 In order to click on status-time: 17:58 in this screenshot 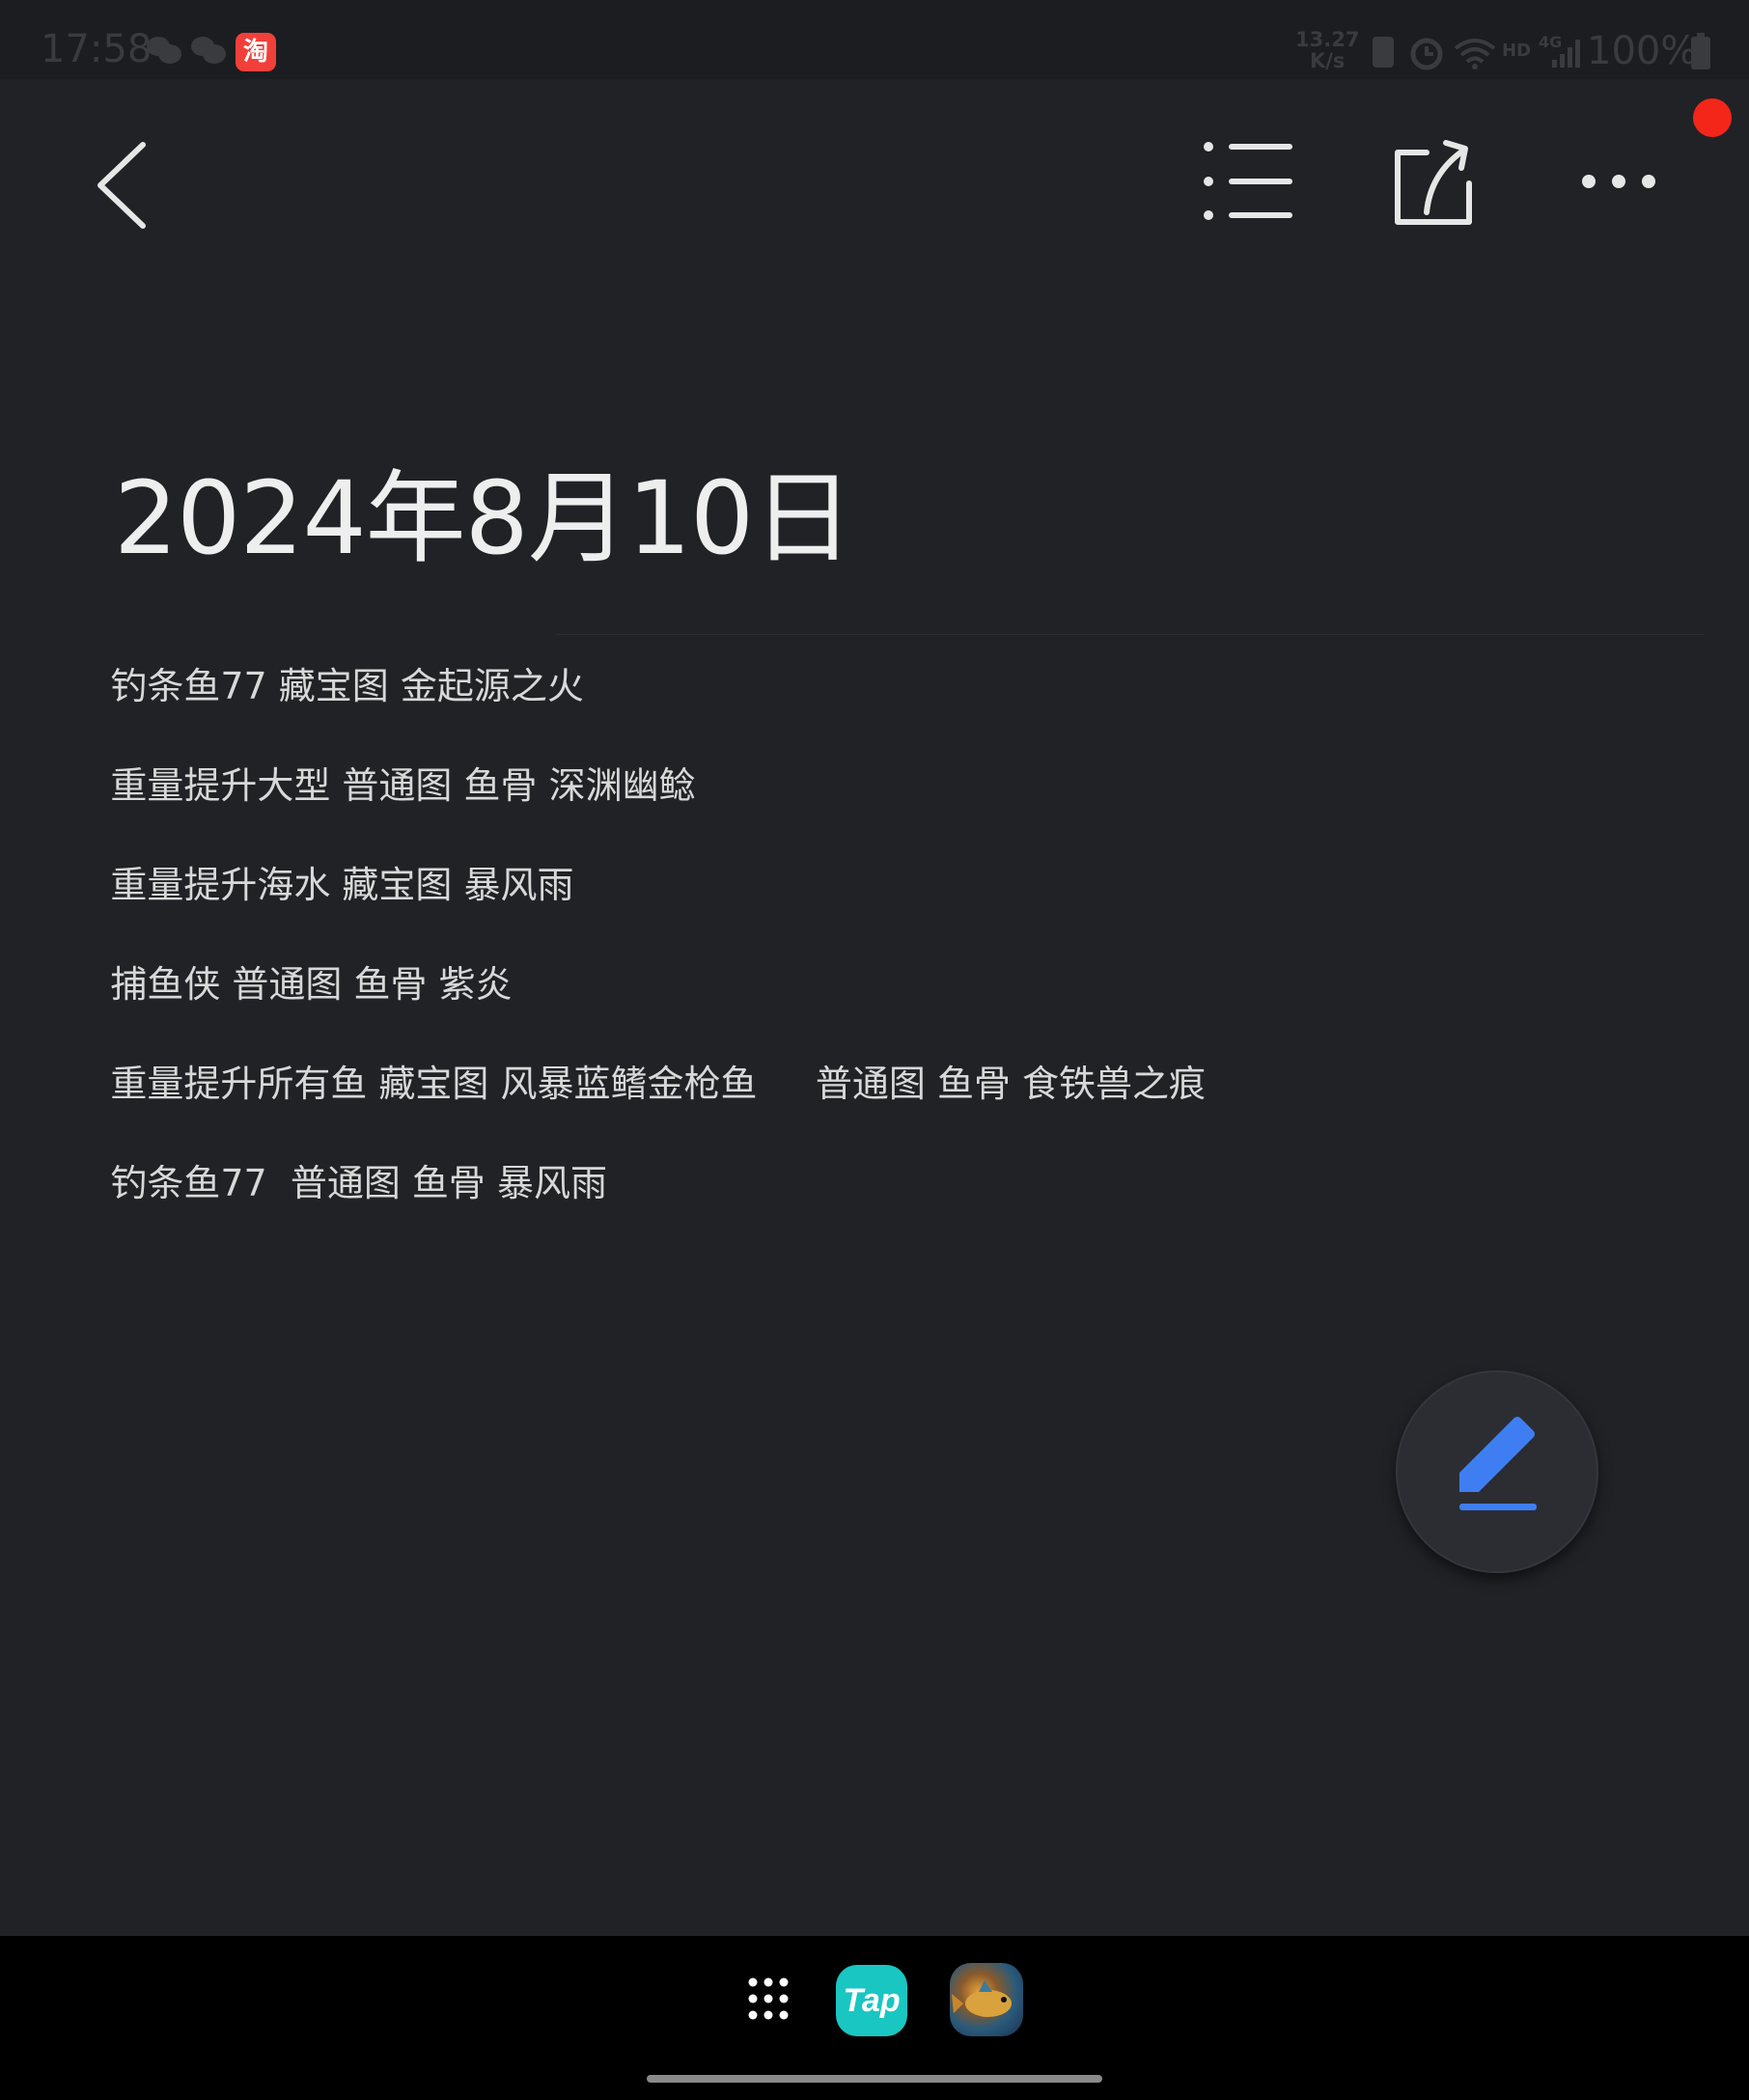, I will do `click(97, 49)`.